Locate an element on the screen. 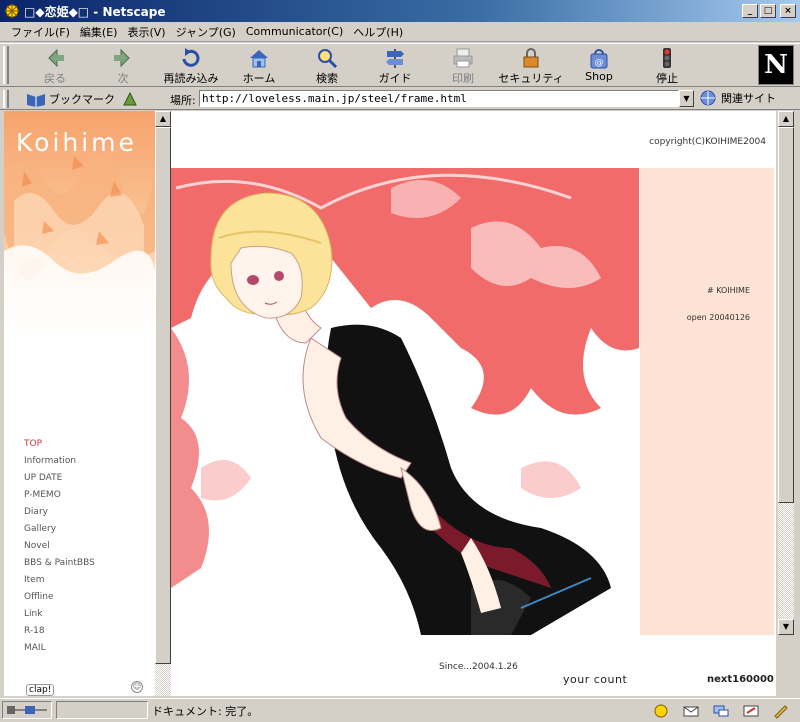  close-button: × is located at coordinates (788, 11).